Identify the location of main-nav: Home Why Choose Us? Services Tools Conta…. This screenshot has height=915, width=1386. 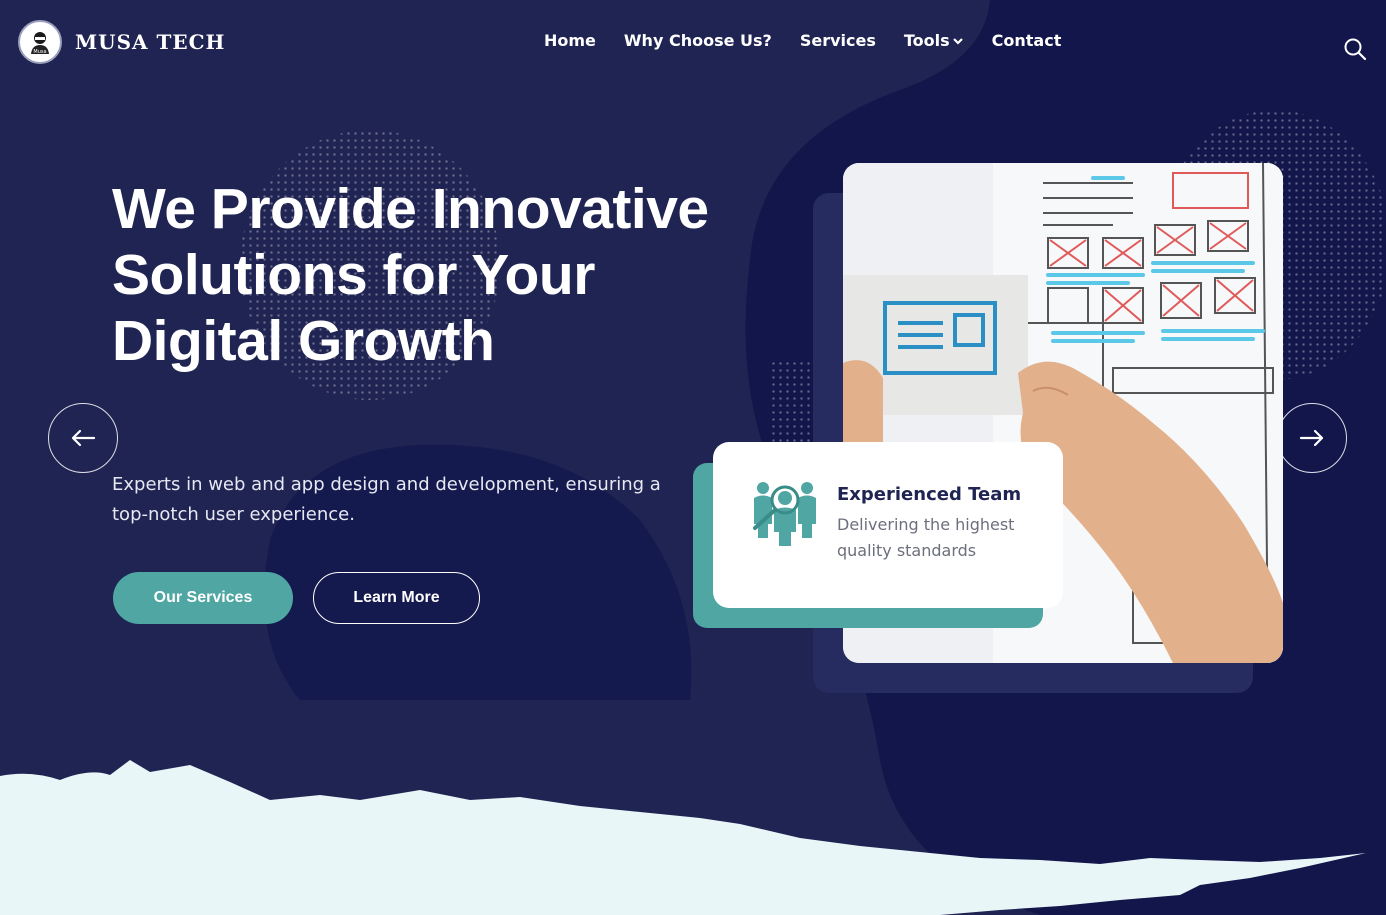
(802, 40).